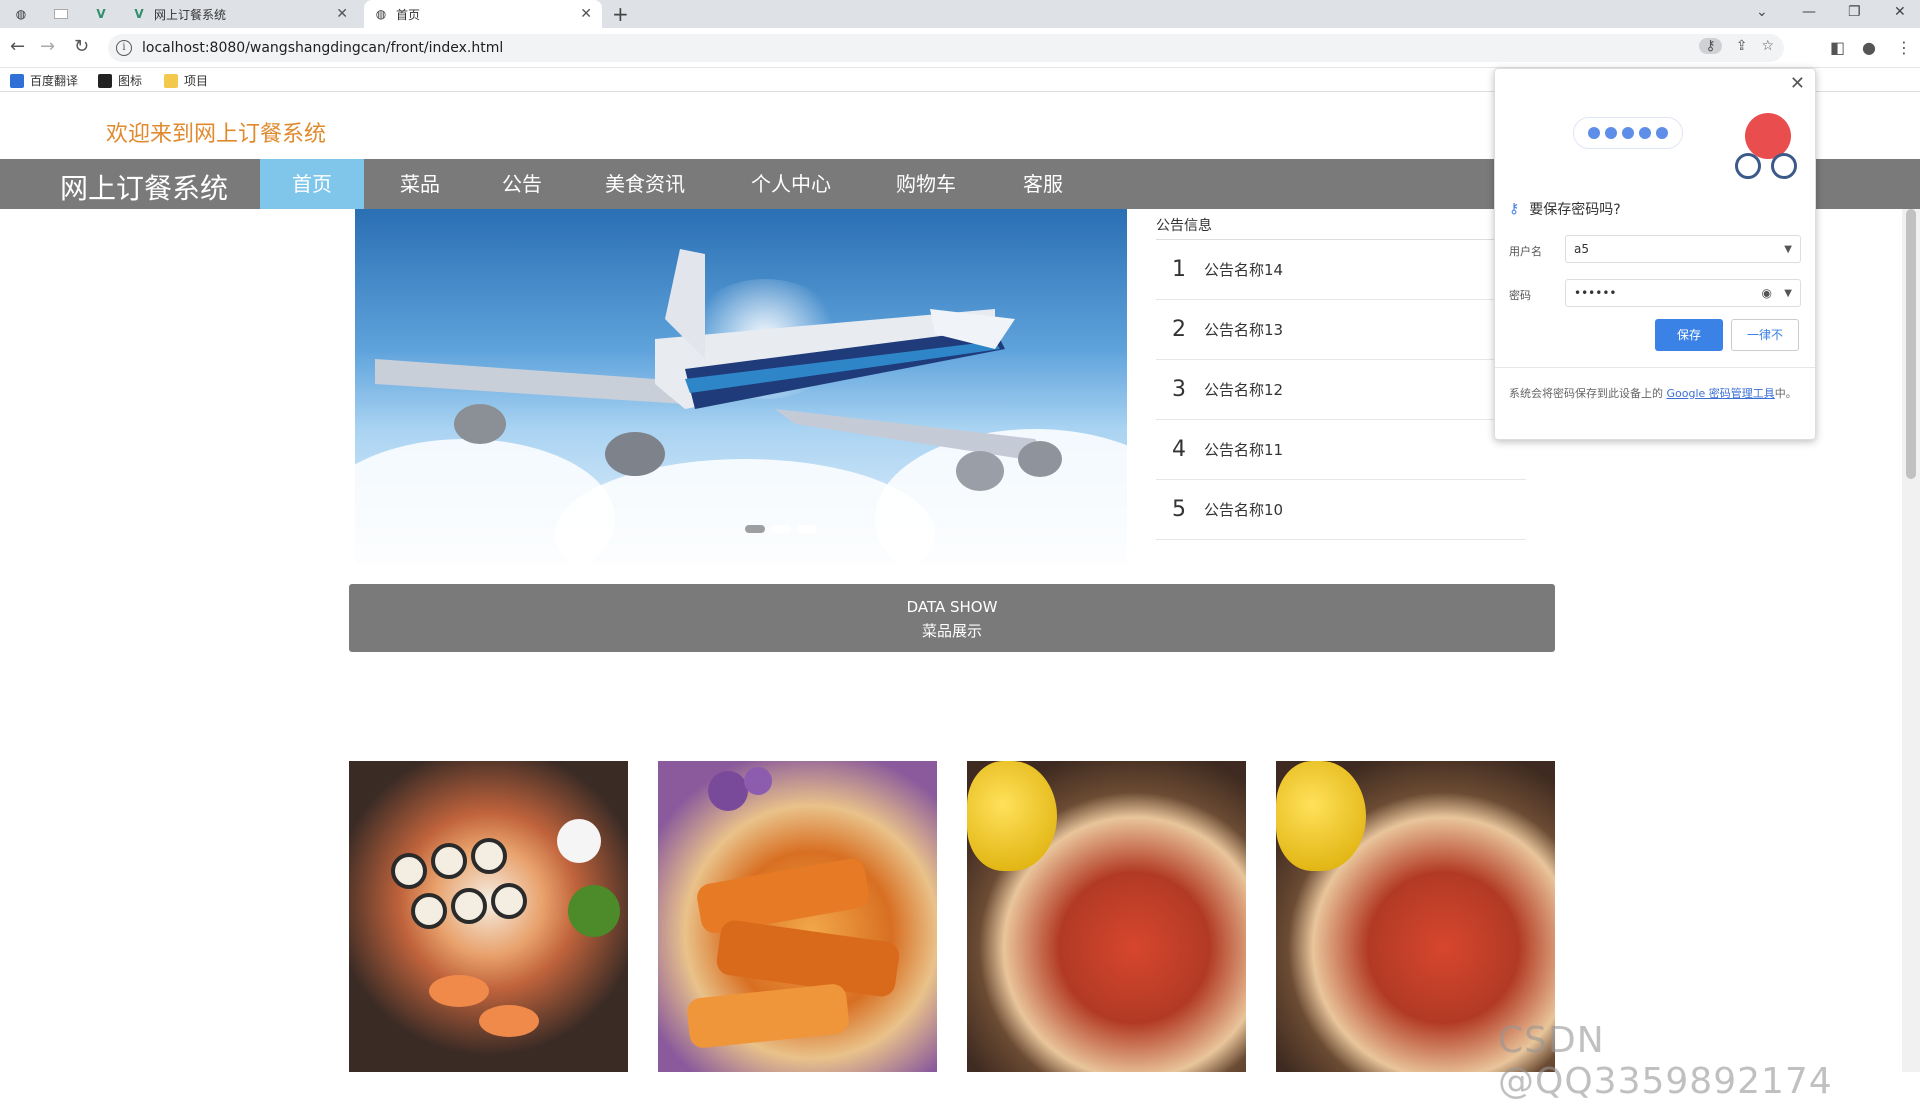  What do you see at coordinates (241, 14) in the screenshot?
I see `tab-ordering-system: V 网上订餐系统 ✕` at bounding box center [241, 14].